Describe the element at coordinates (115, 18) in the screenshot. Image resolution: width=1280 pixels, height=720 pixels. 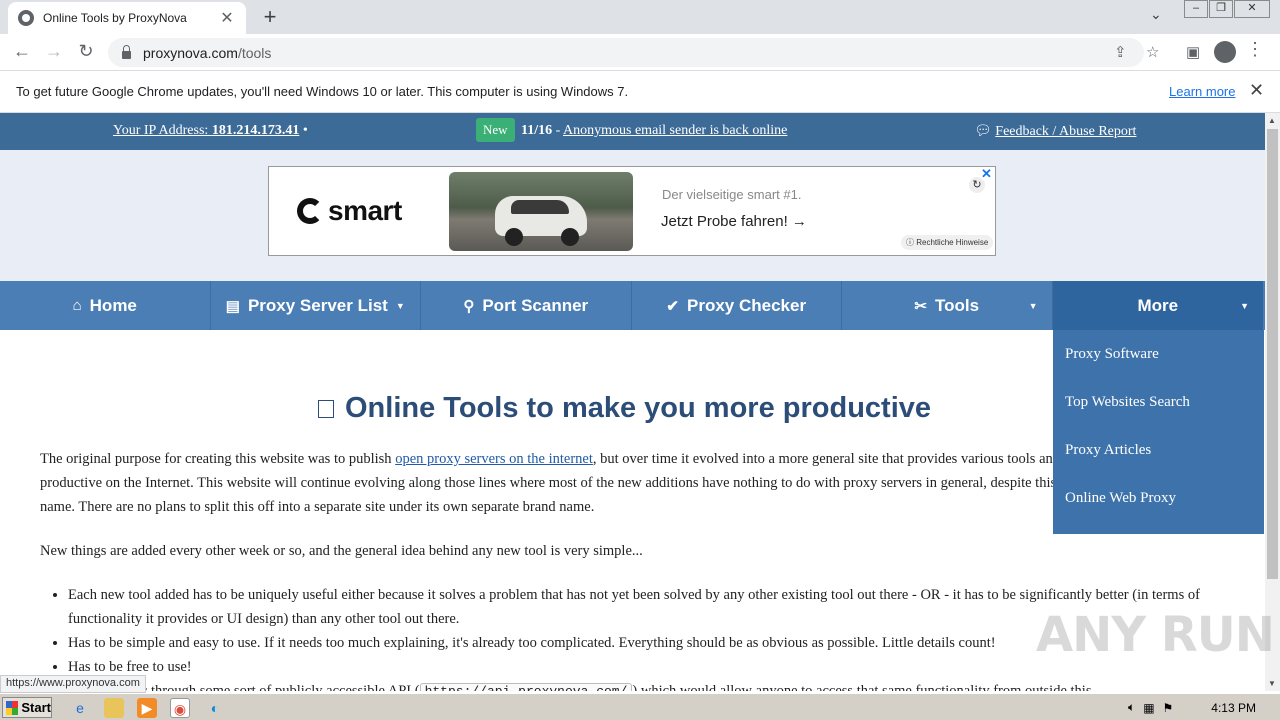
I see `tab-title: Online Tools by ProxyNova` at that location.